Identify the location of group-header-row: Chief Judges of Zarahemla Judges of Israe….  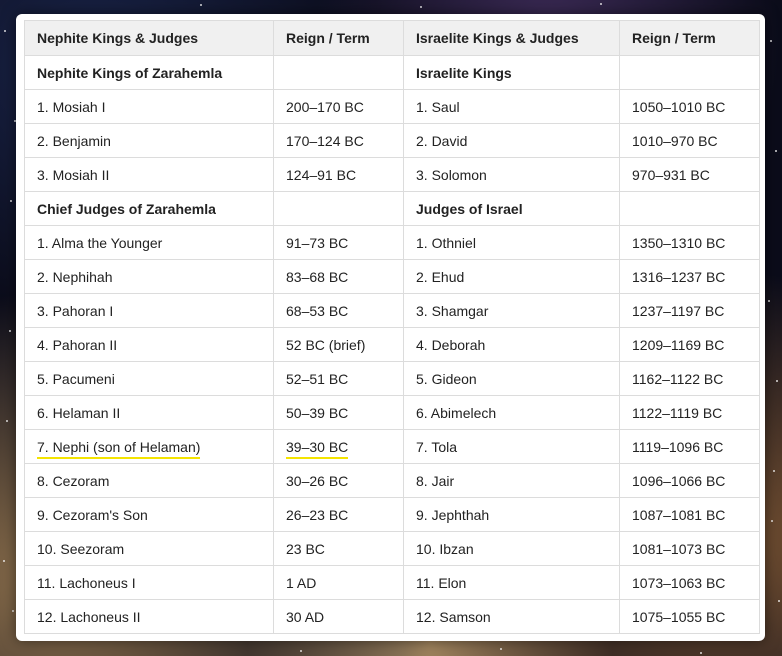
(392, 208).